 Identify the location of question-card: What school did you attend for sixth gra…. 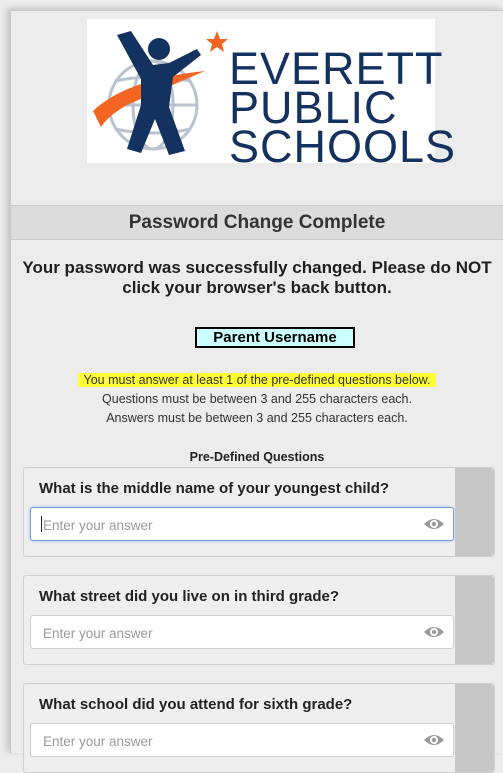
(259, 728).